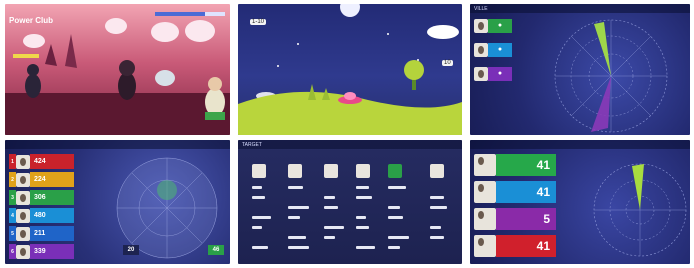 The height and width of the screenshot is (268, 694). What do you see at coordinates (52, 197) in the screenshot?
I see `score-value: 306` at bounding box center [52, 197].